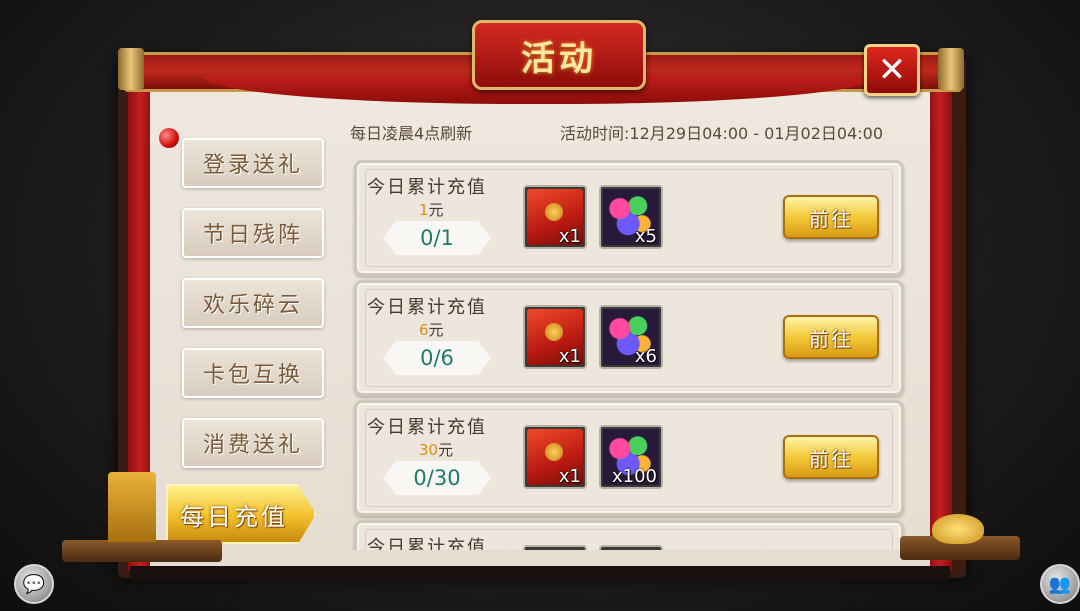 This screenshot has width=1080, height=611. I want to click on progress-badge: 0/6, so click(437, 358).